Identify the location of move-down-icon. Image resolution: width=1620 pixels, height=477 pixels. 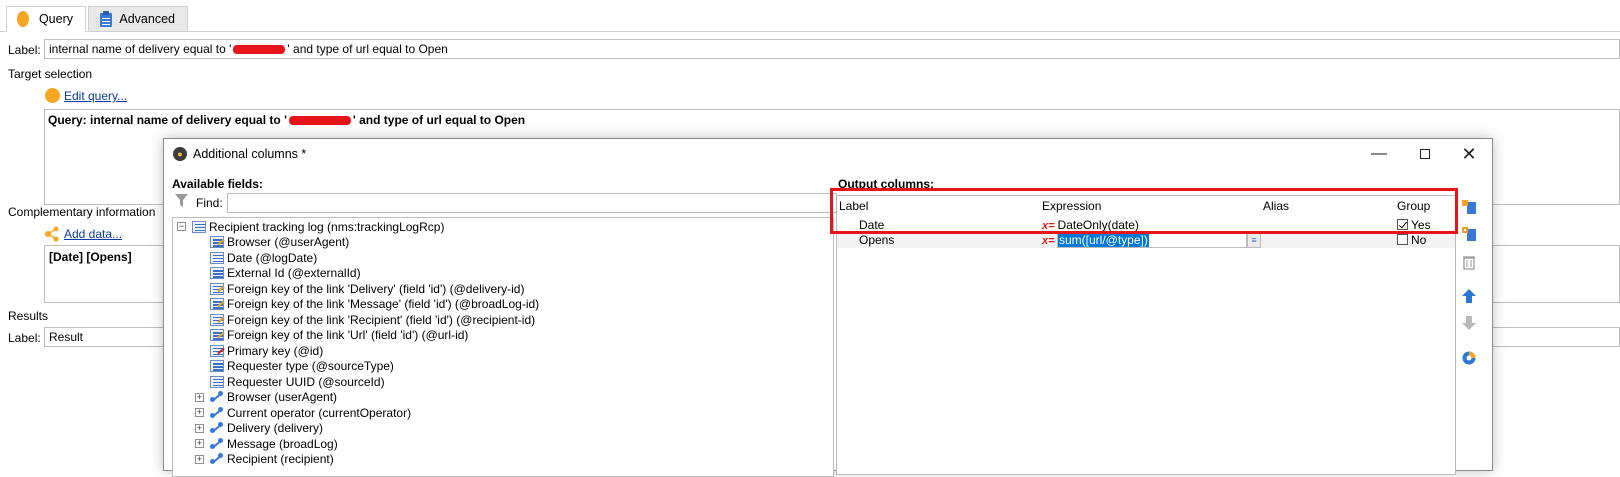
(1469, 323).